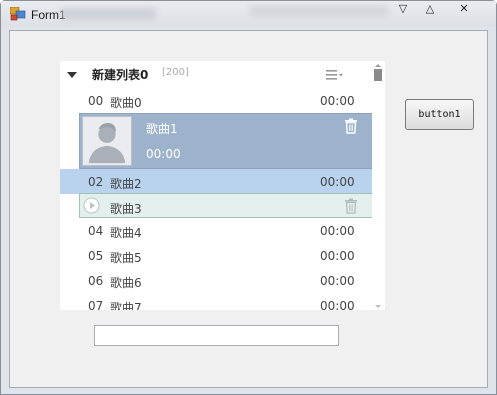 The image size is (497, 395). Describe the element at coordinates (126, 258) in the screenshot. I see `song-name: 歌曲5` at that location.